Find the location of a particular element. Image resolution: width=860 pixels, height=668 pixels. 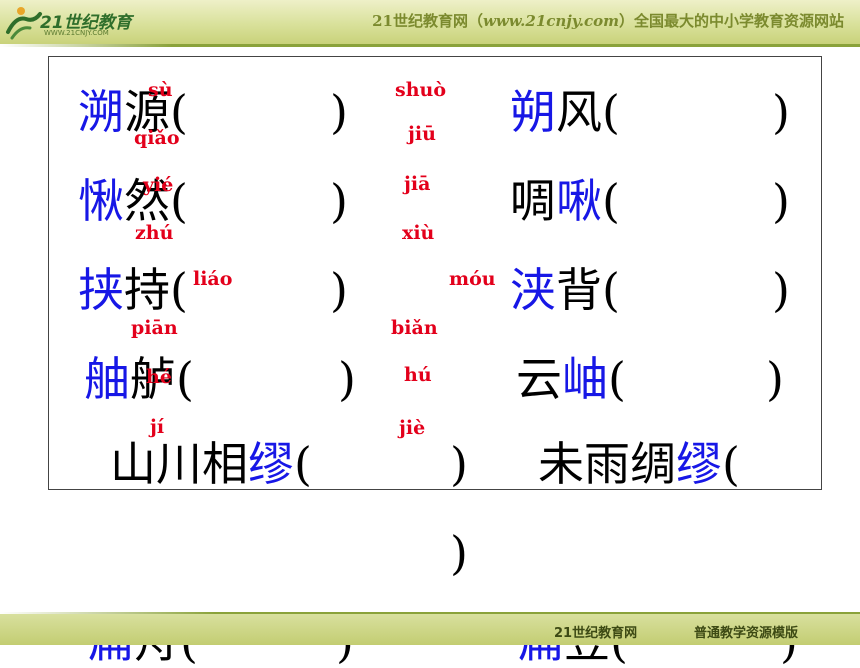

header-slogan: 21世纪教育网（www.21cnjy.com）全国最大的中小学教育资源网站 is located at coordinates (608, 20).